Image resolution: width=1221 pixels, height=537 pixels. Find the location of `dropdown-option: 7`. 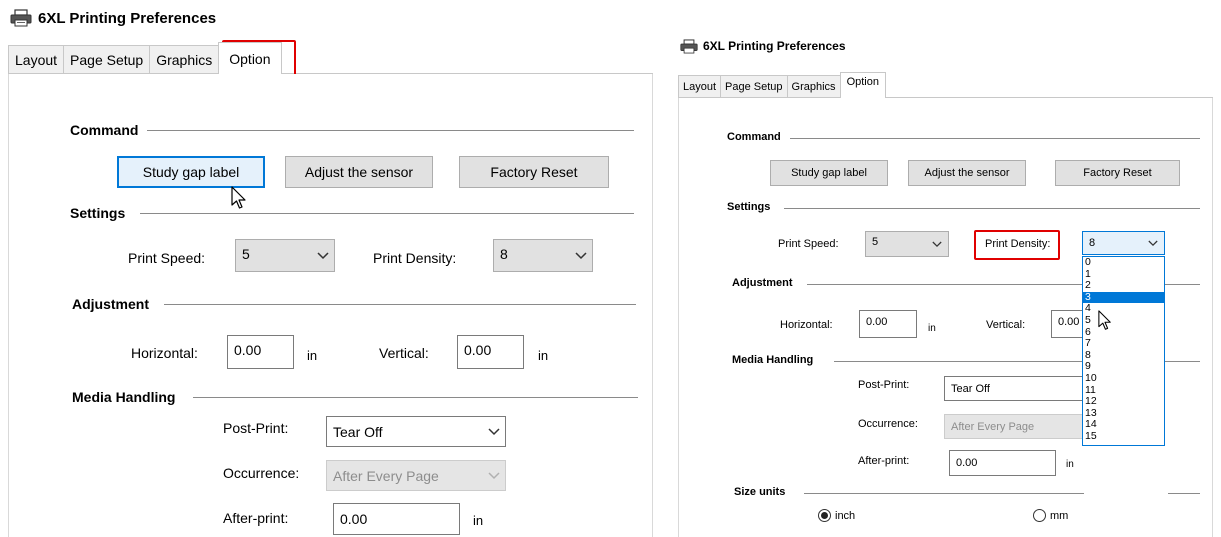

dropdown-option: 7 is located at coordinates (1123, 344).